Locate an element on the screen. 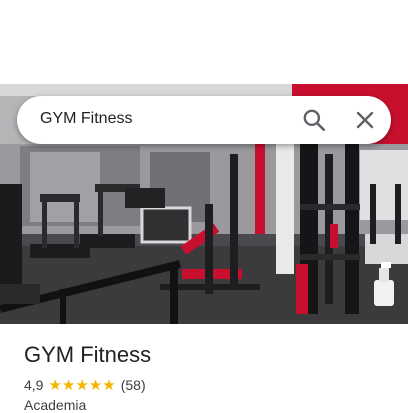 This screenshot has height=413, width=408. search-button is located at coordinates (314, 120).